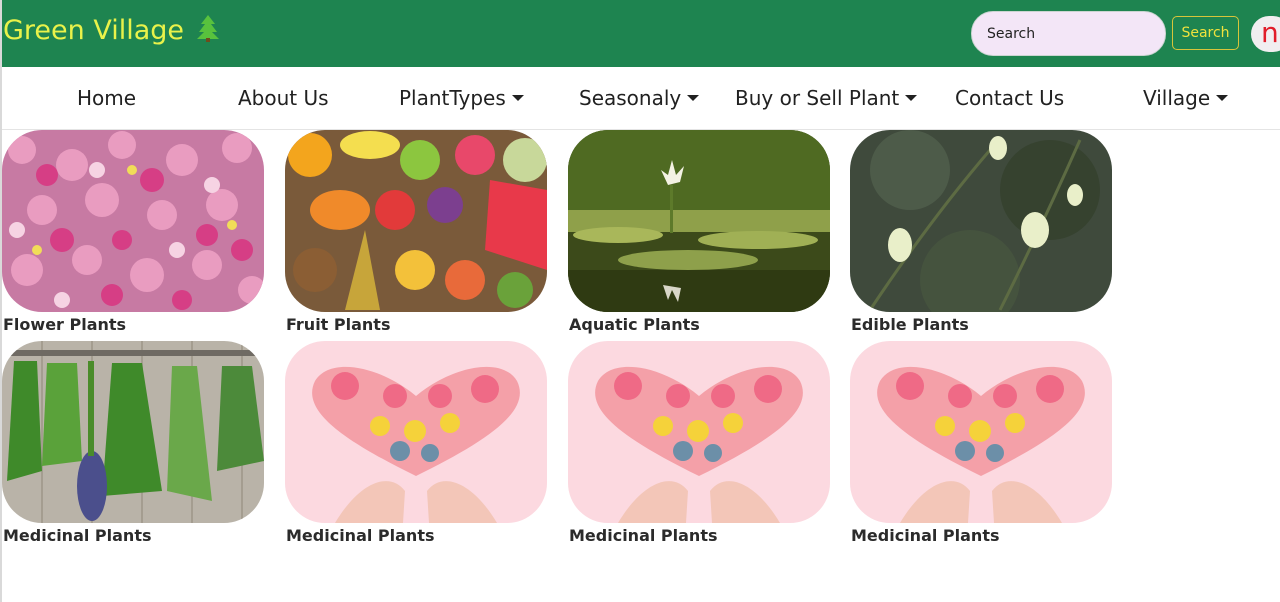 The height and width of the screenshot is (602, 1280). I want to click on category-card-medicinal-3: Medicinal Plants, so click(699, 443).